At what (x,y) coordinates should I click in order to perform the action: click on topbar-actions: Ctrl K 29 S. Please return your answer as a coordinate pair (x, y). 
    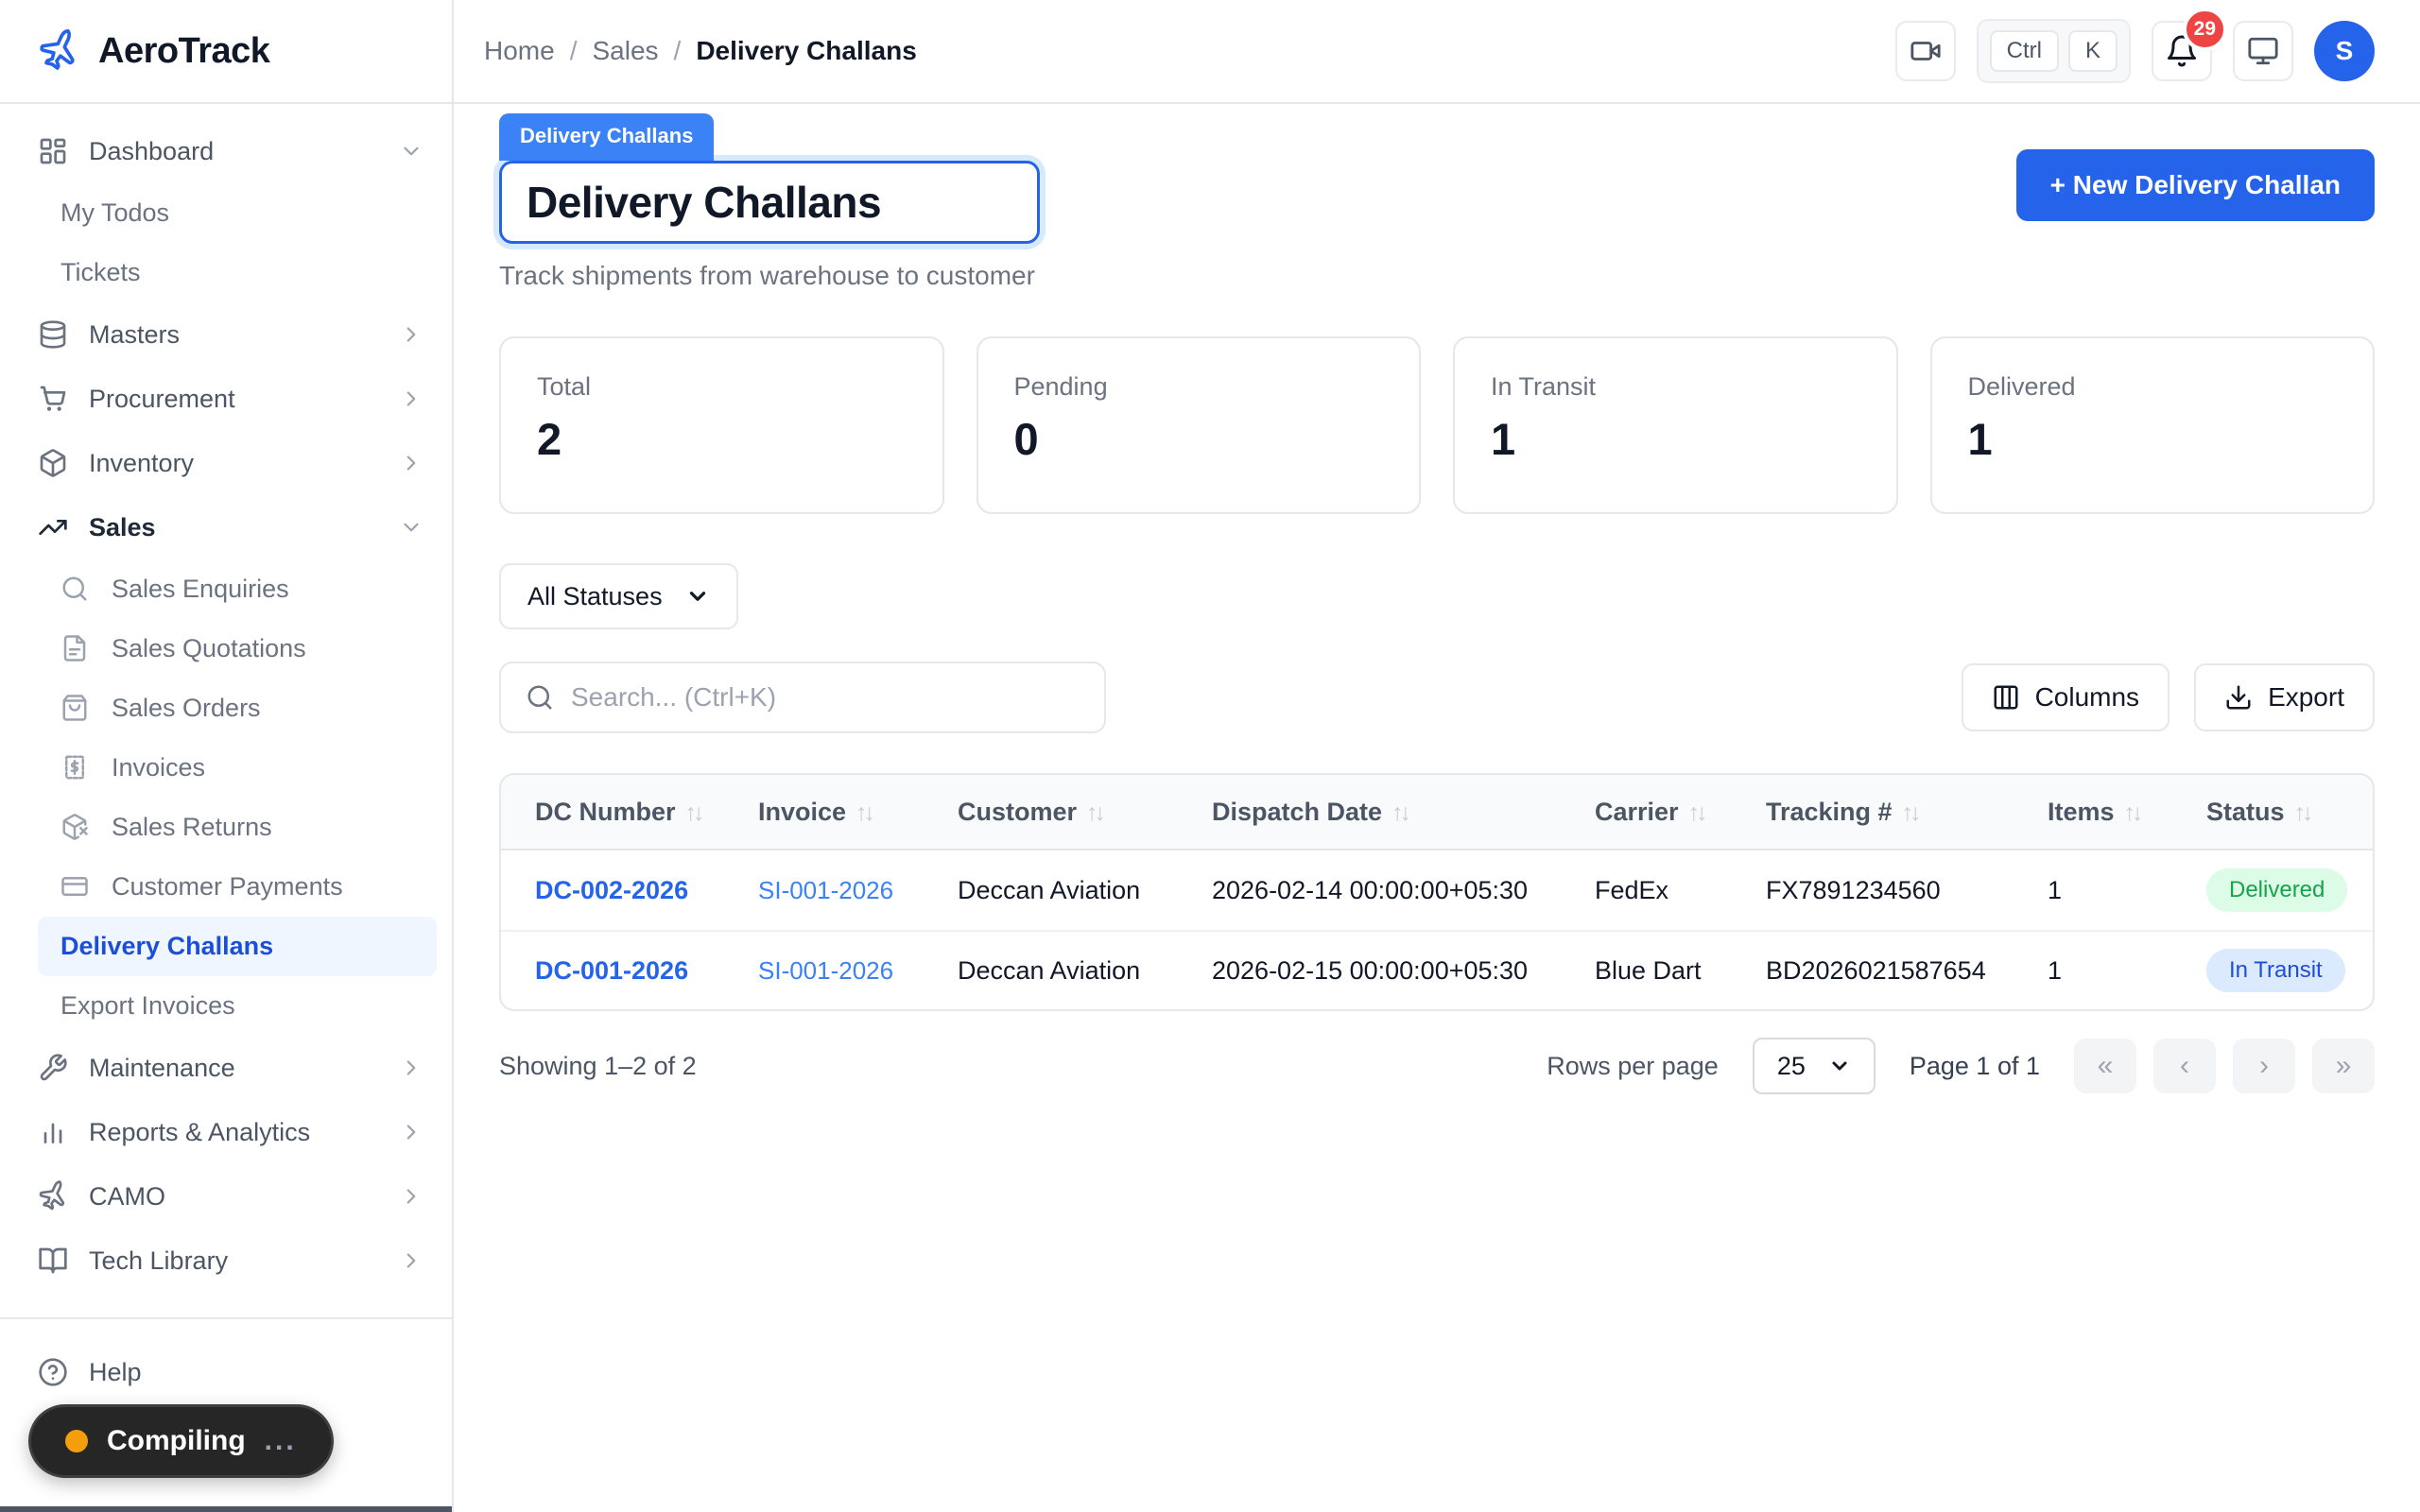
    Looking at the image, I should click on (2134, 45).